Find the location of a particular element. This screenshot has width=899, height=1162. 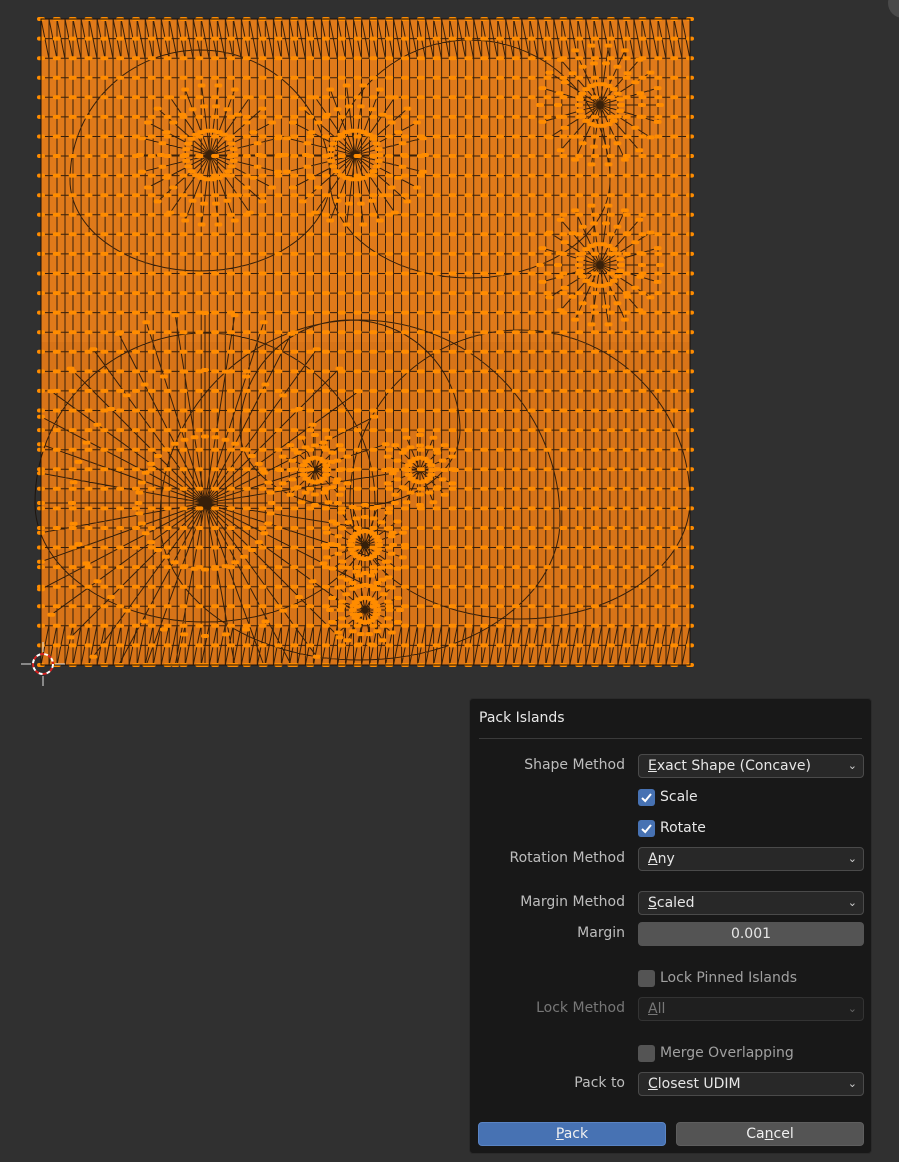

scale-checkbox-row: Scale is located at coordinates (668, 797).